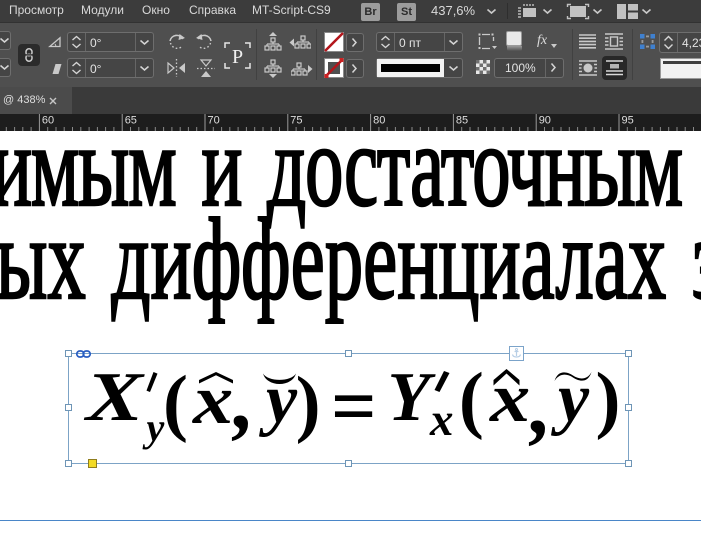 This screenshot has width=701, height=545. Describe the element at coordinates (462, 121) in the screenshot. I see `svg-text: 85` at that location.